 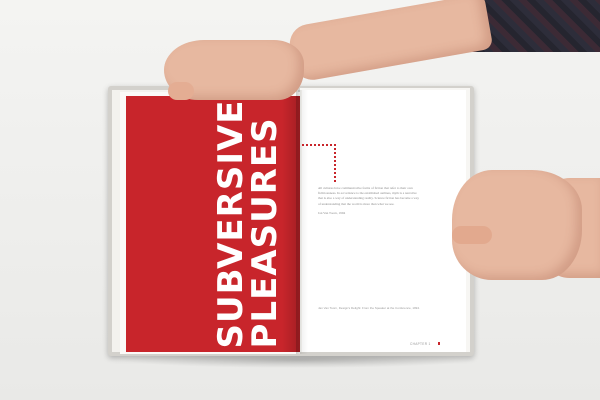 What do you see at coordinates (420, 344) in the screenshot?
I see `page-folio: CHAPTER 1` at bounding box center [420, 344].